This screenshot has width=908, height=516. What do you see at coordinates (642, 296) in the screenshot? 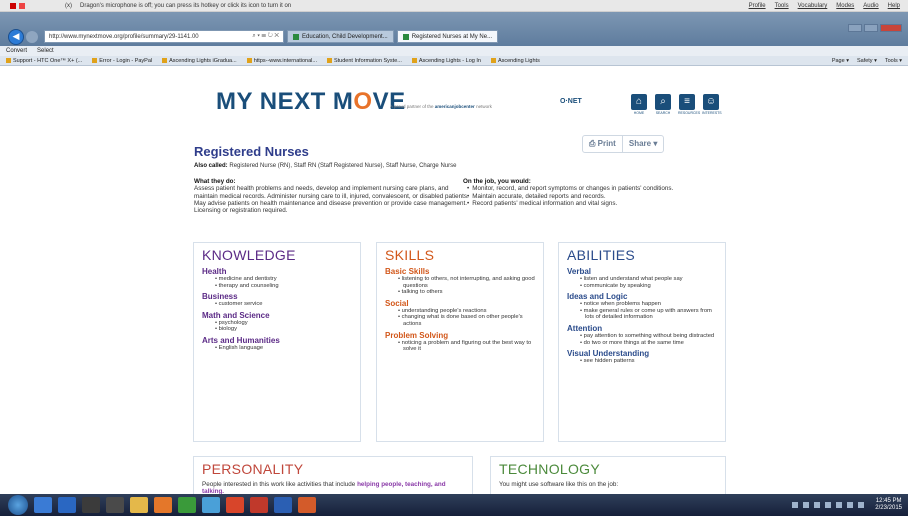
I see `abilities-section-link: Ideas and Logic` at bounding box center [642, 296].